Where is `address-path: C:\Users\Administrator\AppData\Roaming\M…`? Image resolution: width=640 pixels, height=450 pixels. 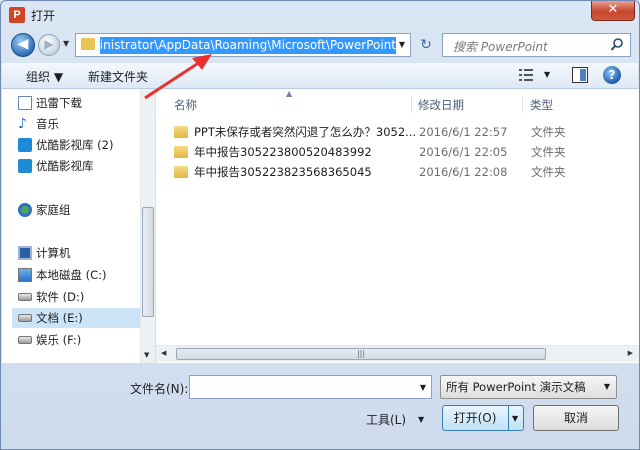 address-path: C:\Users\Administrator\AppData\Roaming\M… is located at coordinates (248, 45).